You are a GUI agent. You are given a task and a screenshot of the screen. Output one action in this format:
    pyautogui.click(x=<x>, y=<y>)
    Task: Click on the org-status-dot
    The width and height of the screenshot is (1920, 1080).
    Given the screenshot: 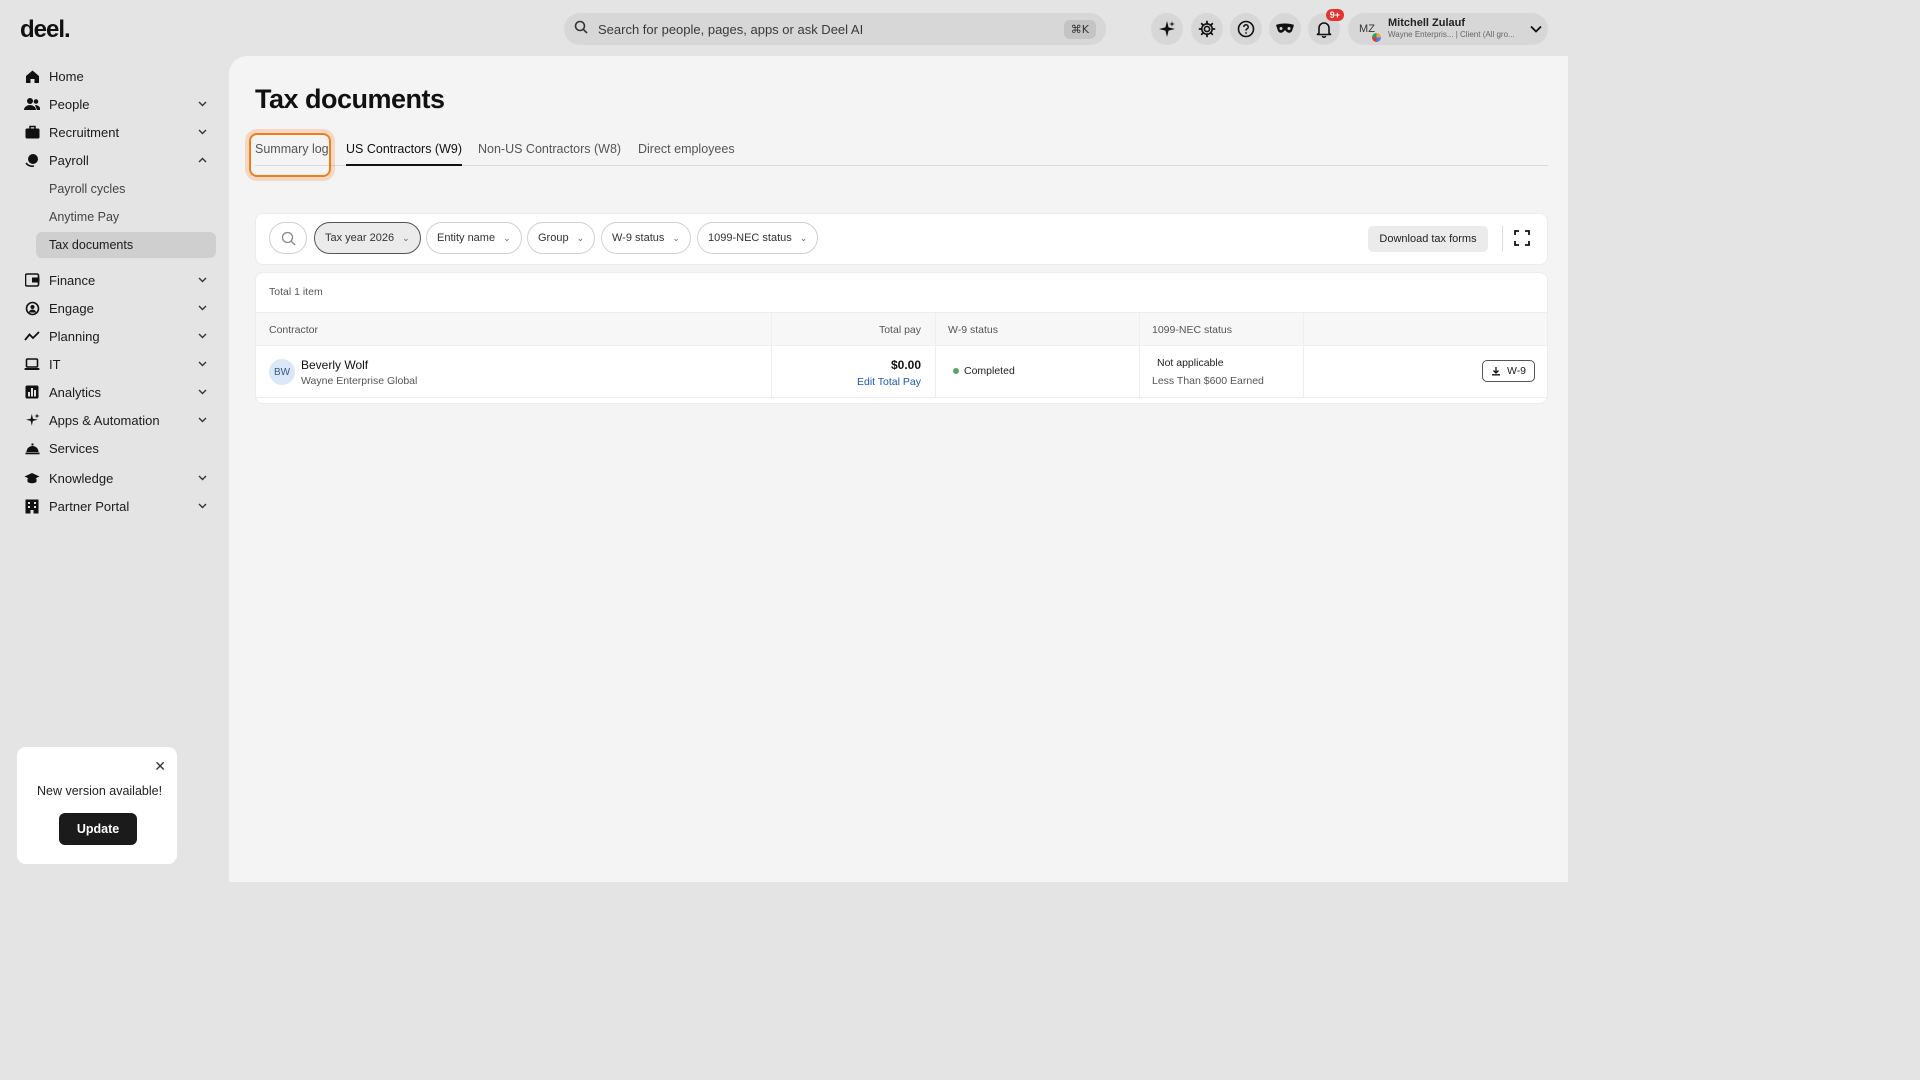 What is the action you would take?
    pyautogui.click(x=1376, y=37)
    